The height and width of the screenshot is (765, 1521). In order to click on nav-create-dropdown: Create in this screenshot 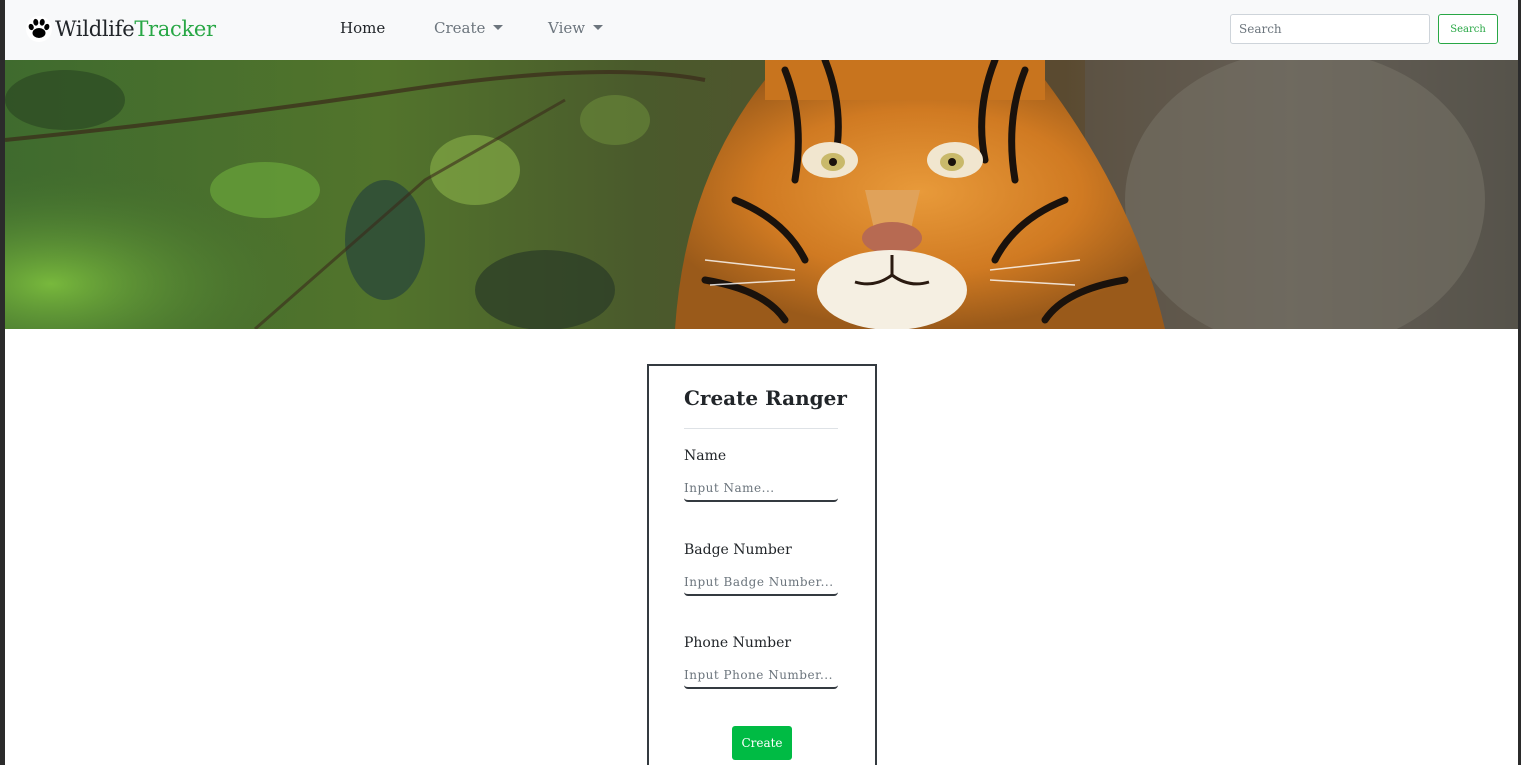, I will do `click(469, 28)`.